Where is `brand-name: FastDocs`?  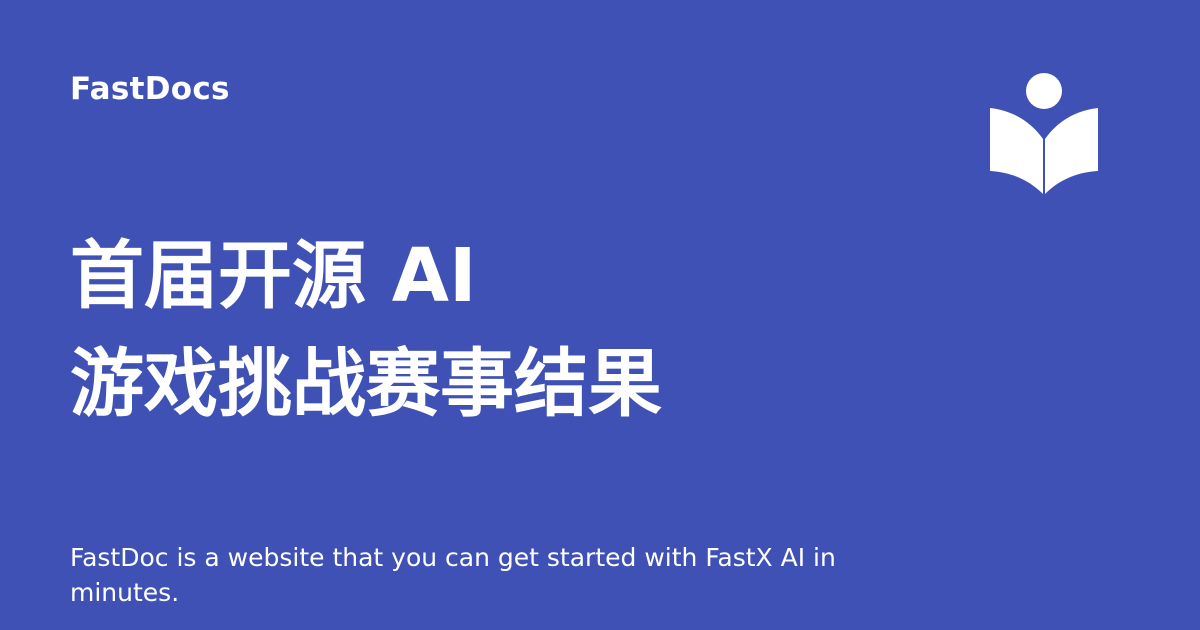 brand-name: FastDocs is located at coordinates (150, 89).